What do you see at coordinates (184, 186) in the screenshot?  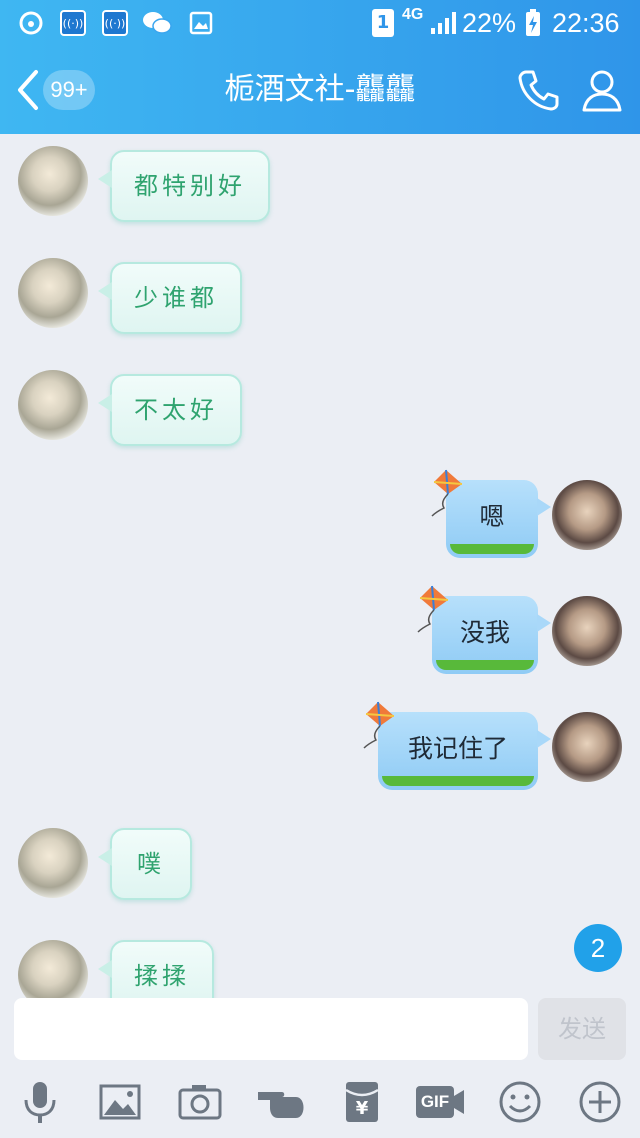 I see `message-bubble: 都特别好` at bounding box center [184, 186].